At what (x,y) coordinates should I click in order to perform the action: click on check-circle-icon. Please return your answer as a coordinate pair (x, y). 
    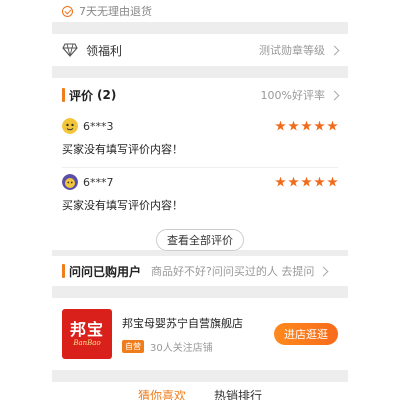
    Looking at the image, I should click on (67, 11).